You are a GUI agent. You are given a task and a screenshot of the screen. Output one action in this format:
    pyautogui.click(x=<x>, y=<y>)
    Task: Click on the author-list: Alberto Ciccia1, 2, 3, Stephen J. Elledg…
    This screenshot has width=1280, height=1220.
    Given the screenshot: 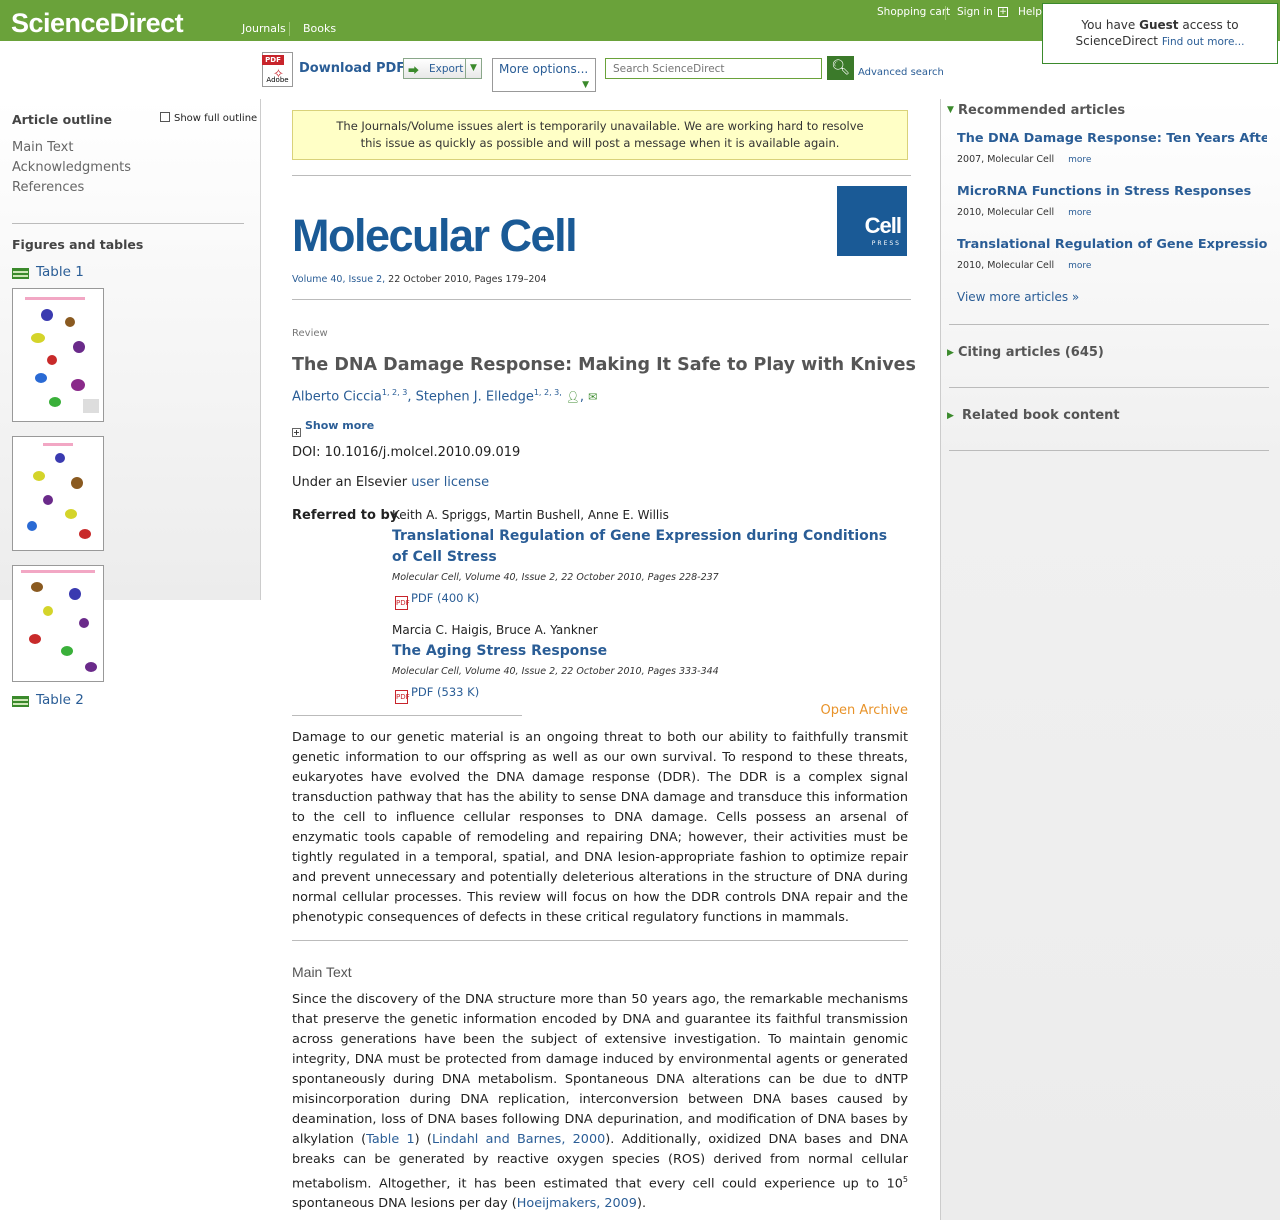 What is the action you would take?
    pyautogui.click(x=445, y=396)
    